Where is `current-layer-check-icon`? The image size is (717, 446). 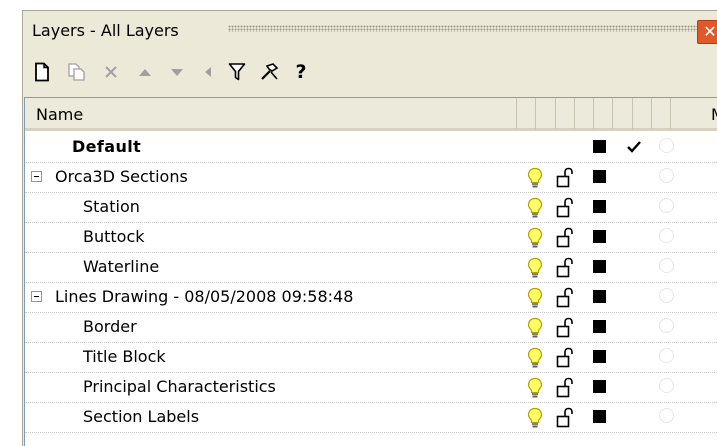 current-layer-check-icon is located at coordinates (634, 147).